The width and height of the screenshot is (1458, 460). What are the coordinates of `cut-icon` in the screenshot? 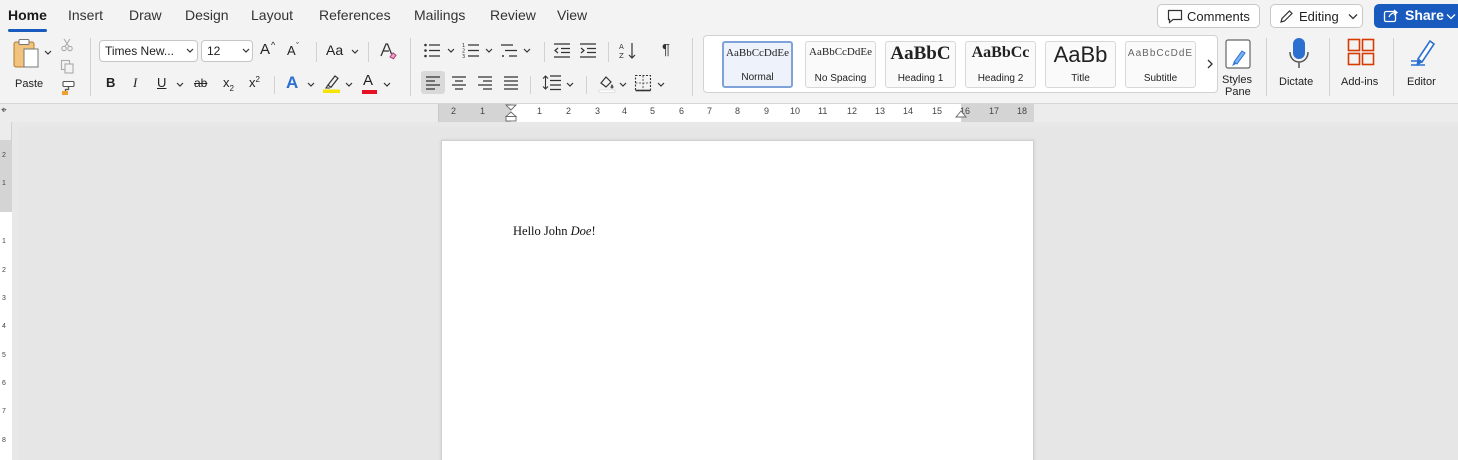 It's located at (67, 45).